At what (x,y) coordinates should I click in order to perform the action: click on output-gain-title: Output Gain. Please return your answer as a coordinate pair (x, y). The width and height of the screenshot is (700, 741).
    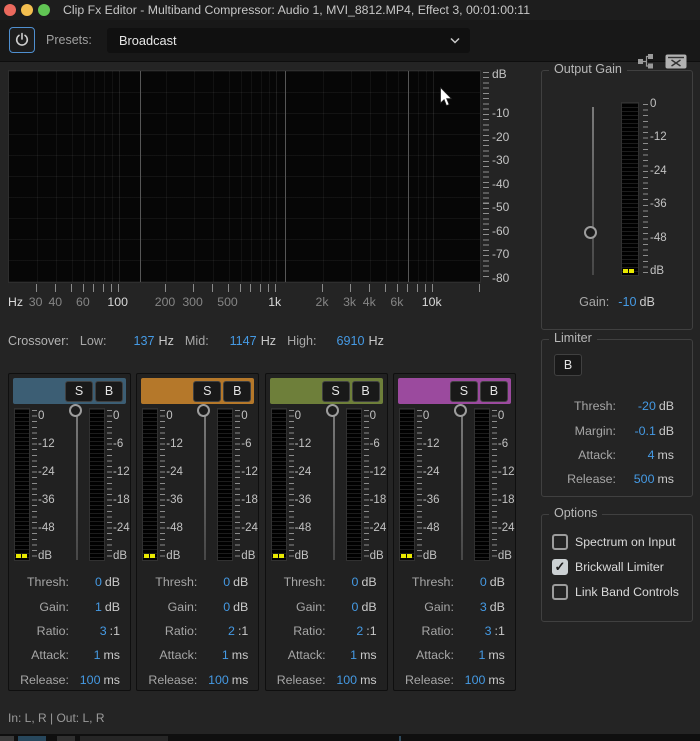
    Looking at the image, I should click on (588, 69).